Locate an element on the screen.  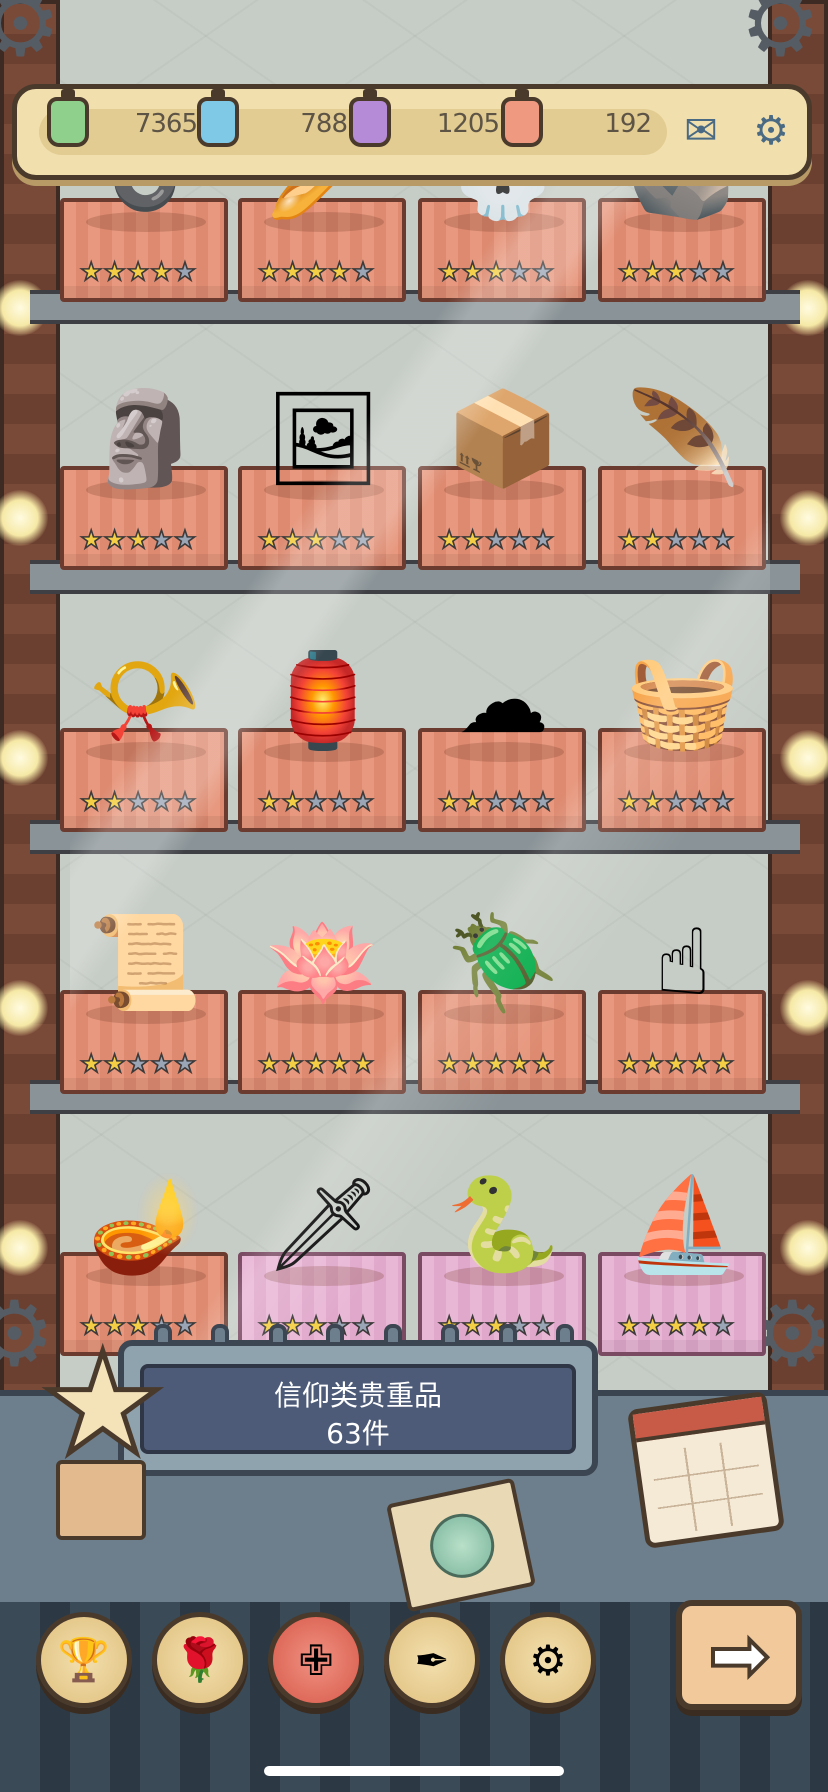
nav-rose-button: 🌹 is located at coordinates (200, 1660).